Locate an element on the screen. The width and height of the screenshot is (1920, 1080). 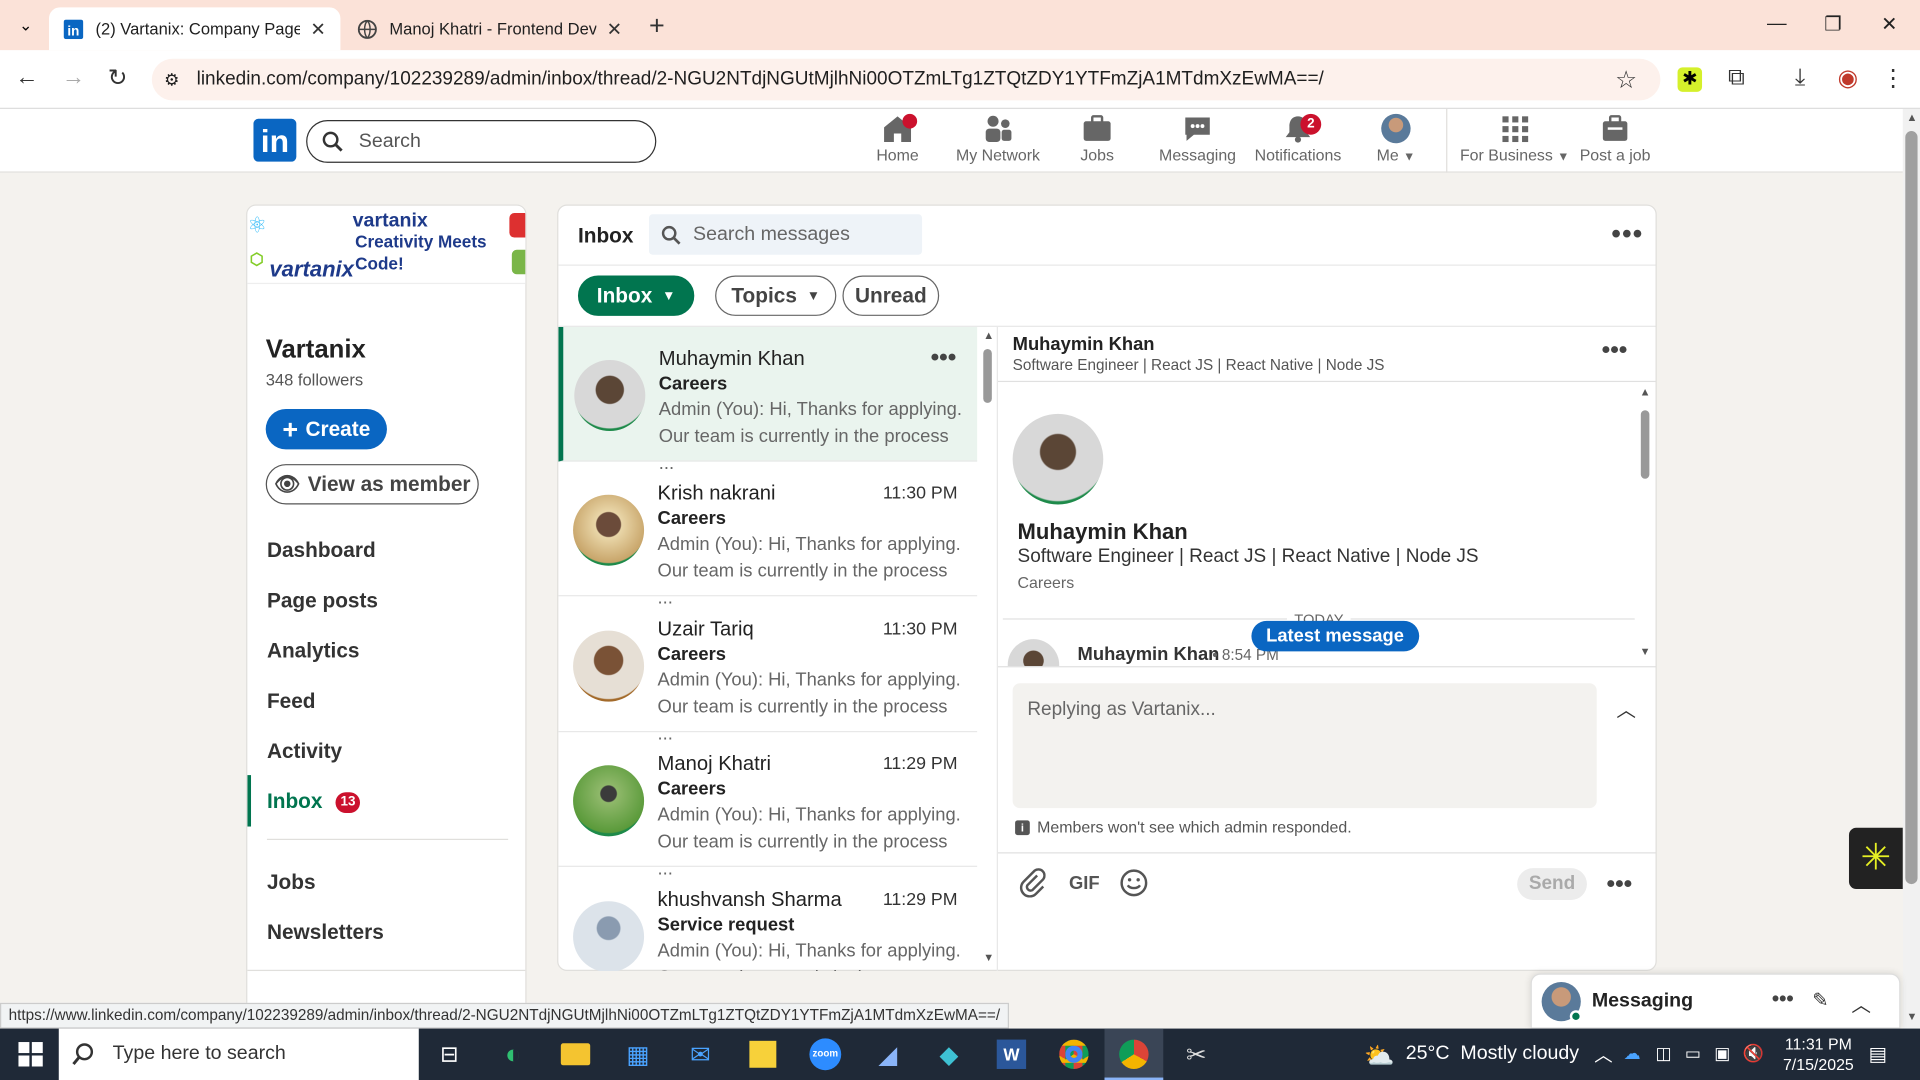
tab-manoj: Manoj Khatri - Frontend Develo ✕ is located at coordinates (490, 28).